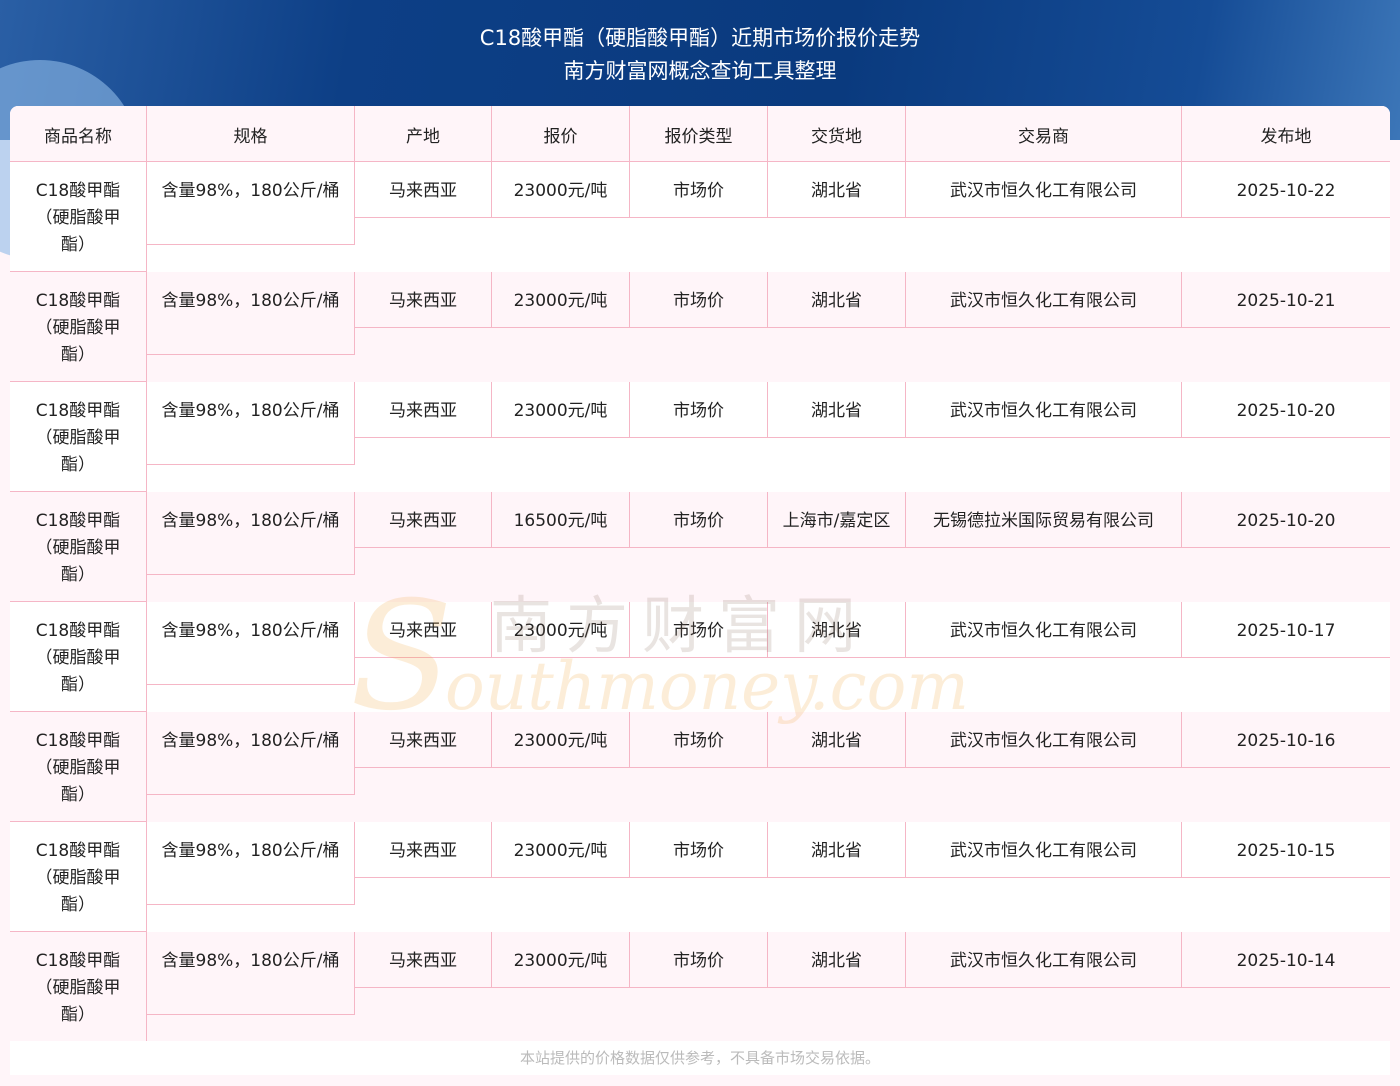 The image size is (1400, 1086). Describe the element at coordinates (78, 134) in the screenshot. I see `column-header: 商品名称` at that location.